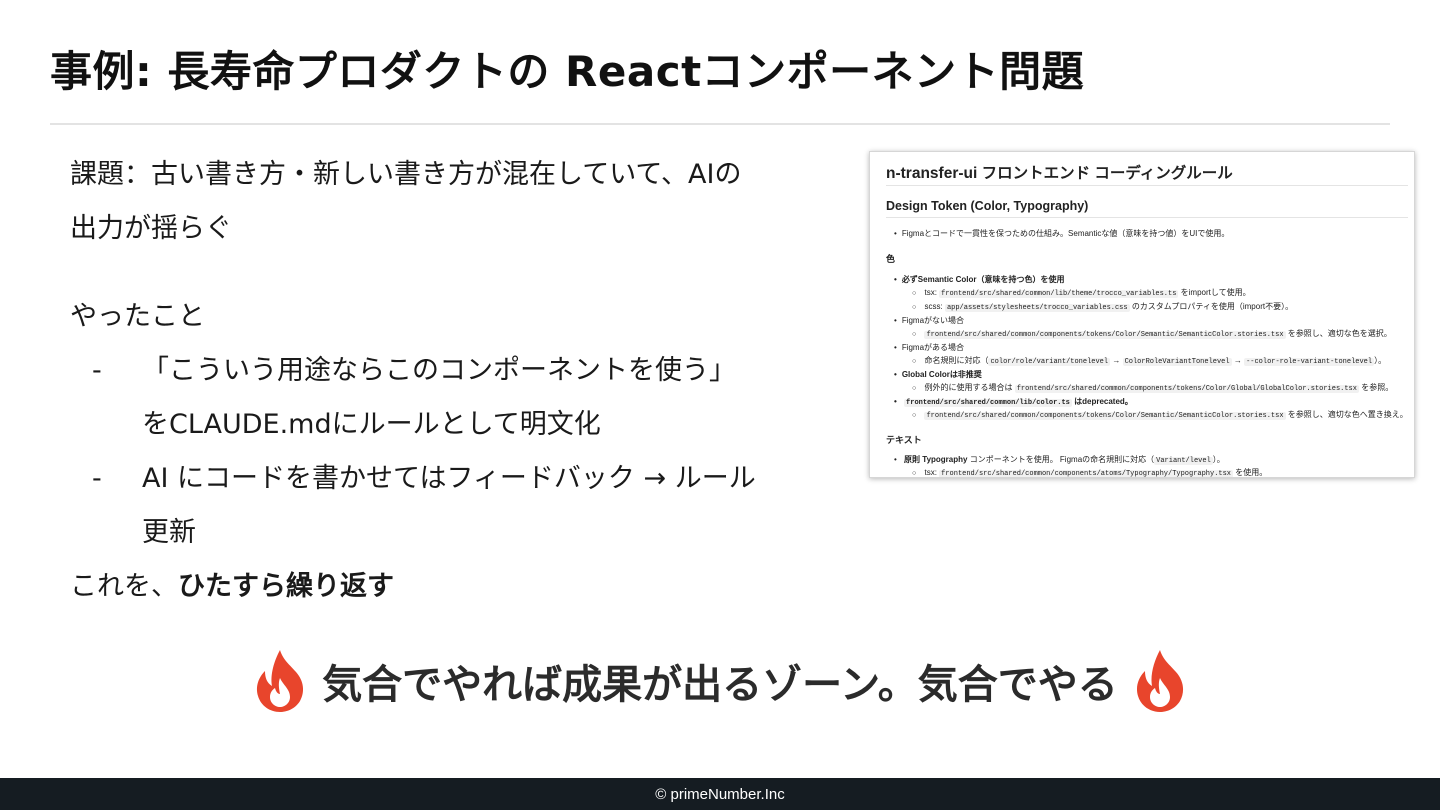 Image resolution: width=1440 pixels, height=810 pixels. Describe the element at coordinates (567, 71) in the screenshot. I see `slide-title: 事例: 長寿命プロダクトの Reactコンポーネント問題` at that location.